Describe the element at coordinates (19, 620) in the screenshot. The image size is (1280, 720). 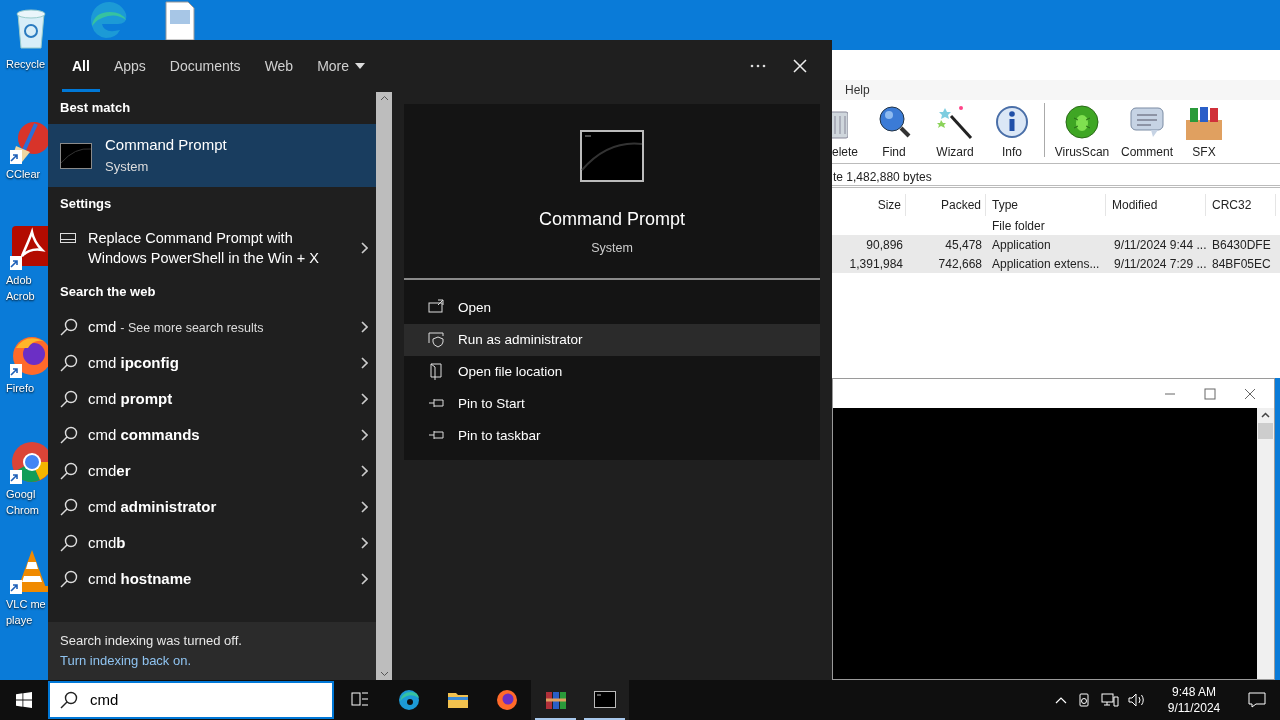
I see `icon-label: playe` at that location.